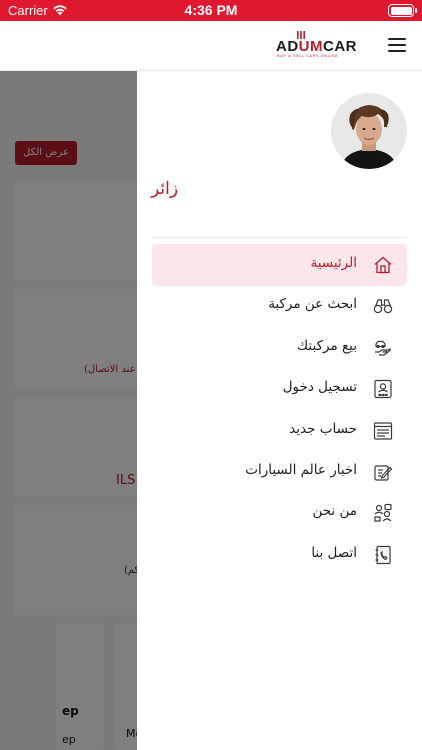  I want to click on menu-item-about-us: من نحن, so click(279, 513).